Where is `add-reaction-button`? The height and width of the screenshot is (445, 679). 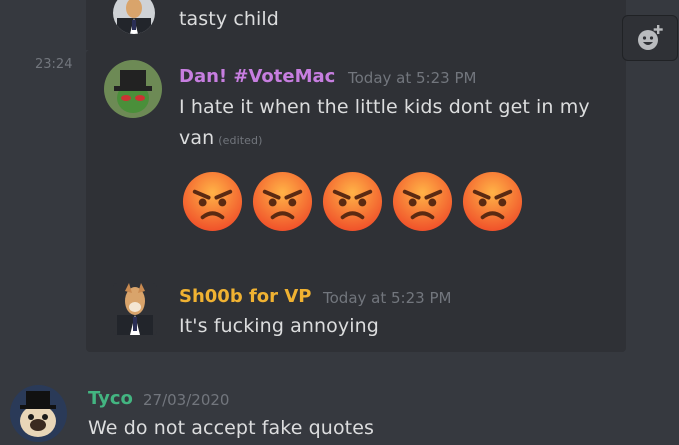 add-reaction-button is located at coordinates (650, 38).